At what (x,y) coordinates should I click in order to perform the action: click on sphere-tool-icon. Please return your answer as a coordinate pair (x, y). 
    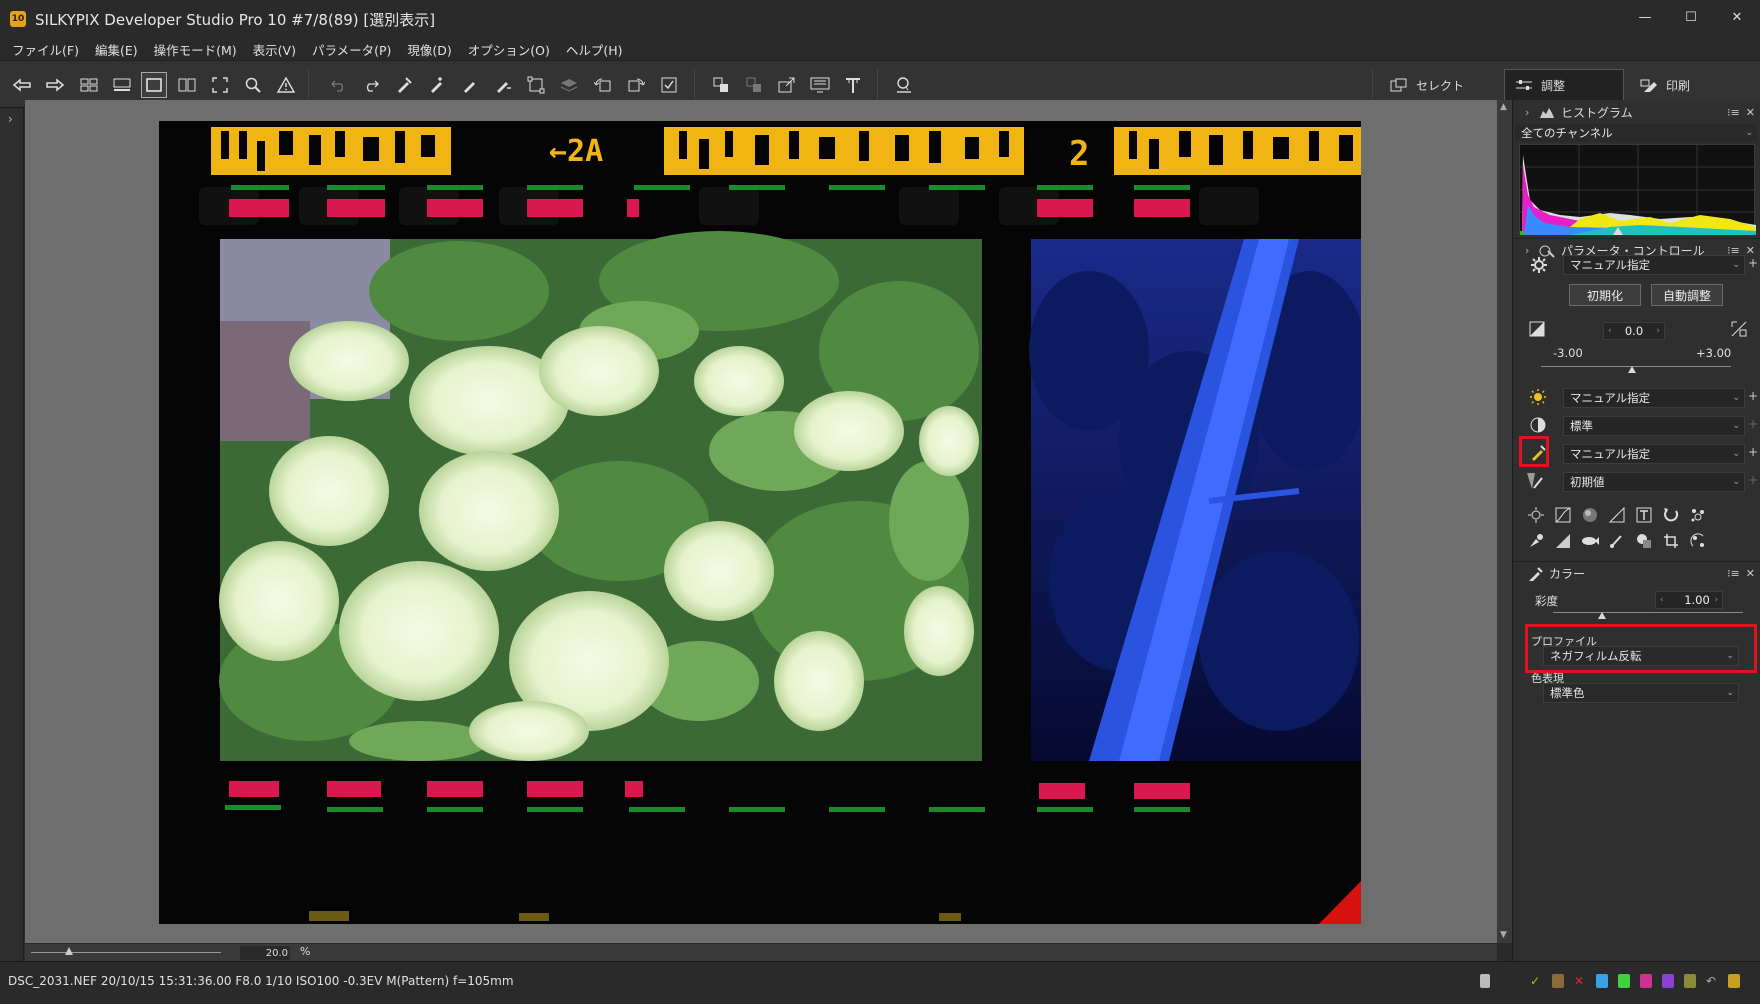
    Looking at the image, I should click on (1590, 515).